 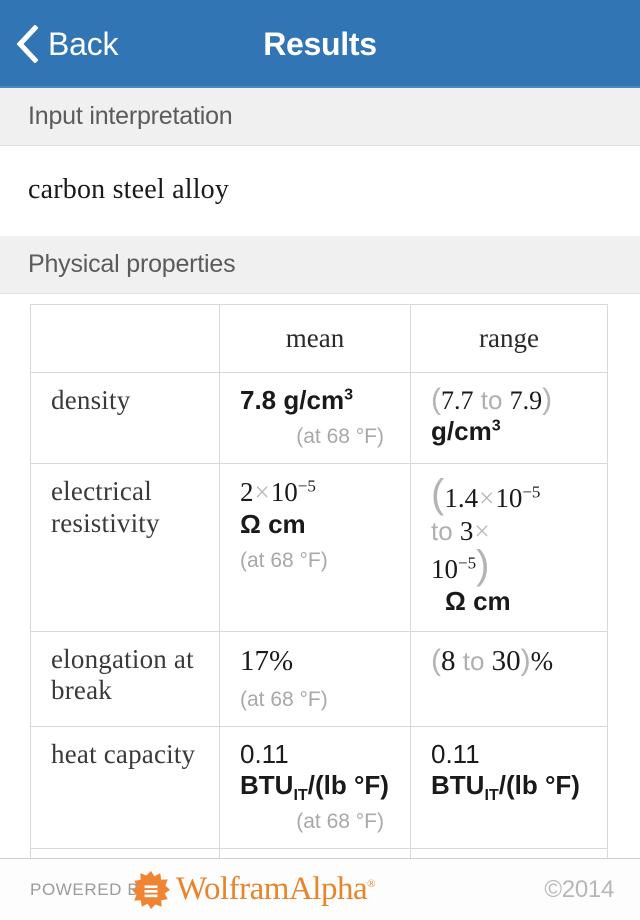 What do you see at coordinates (461, 498) in the screenshot?
I see `resistivity-range-low: 1.4` at bounding box center [461, 498].